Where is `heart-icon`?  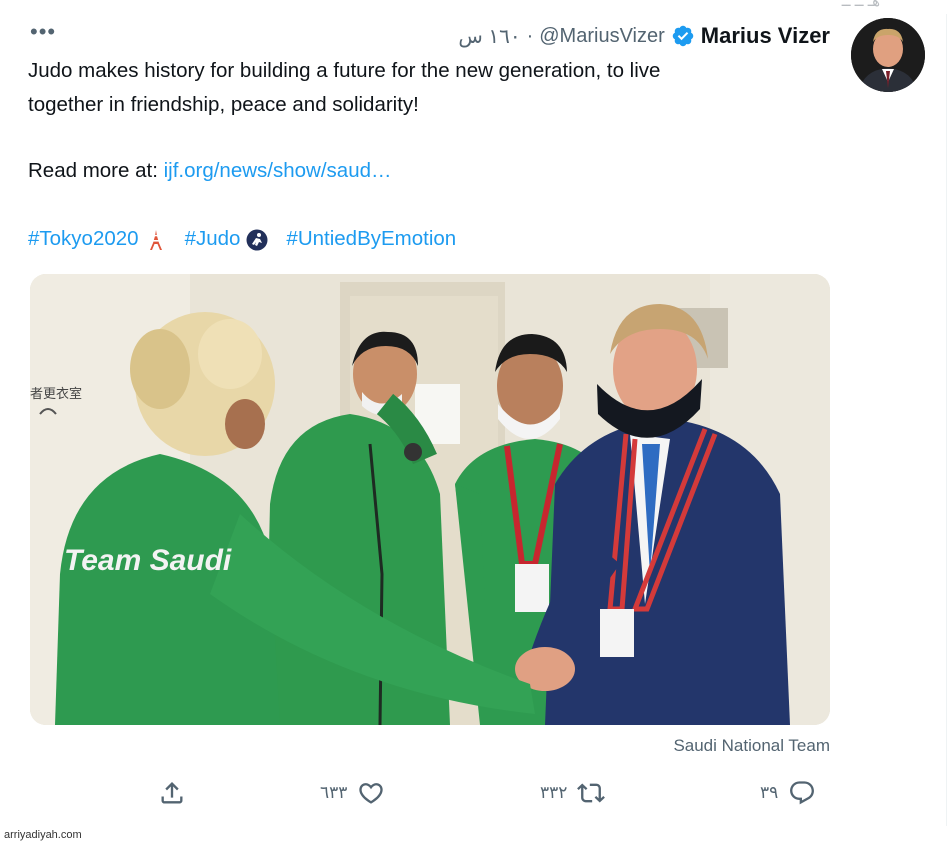 heart-icon is located at coordinates (371, 793).